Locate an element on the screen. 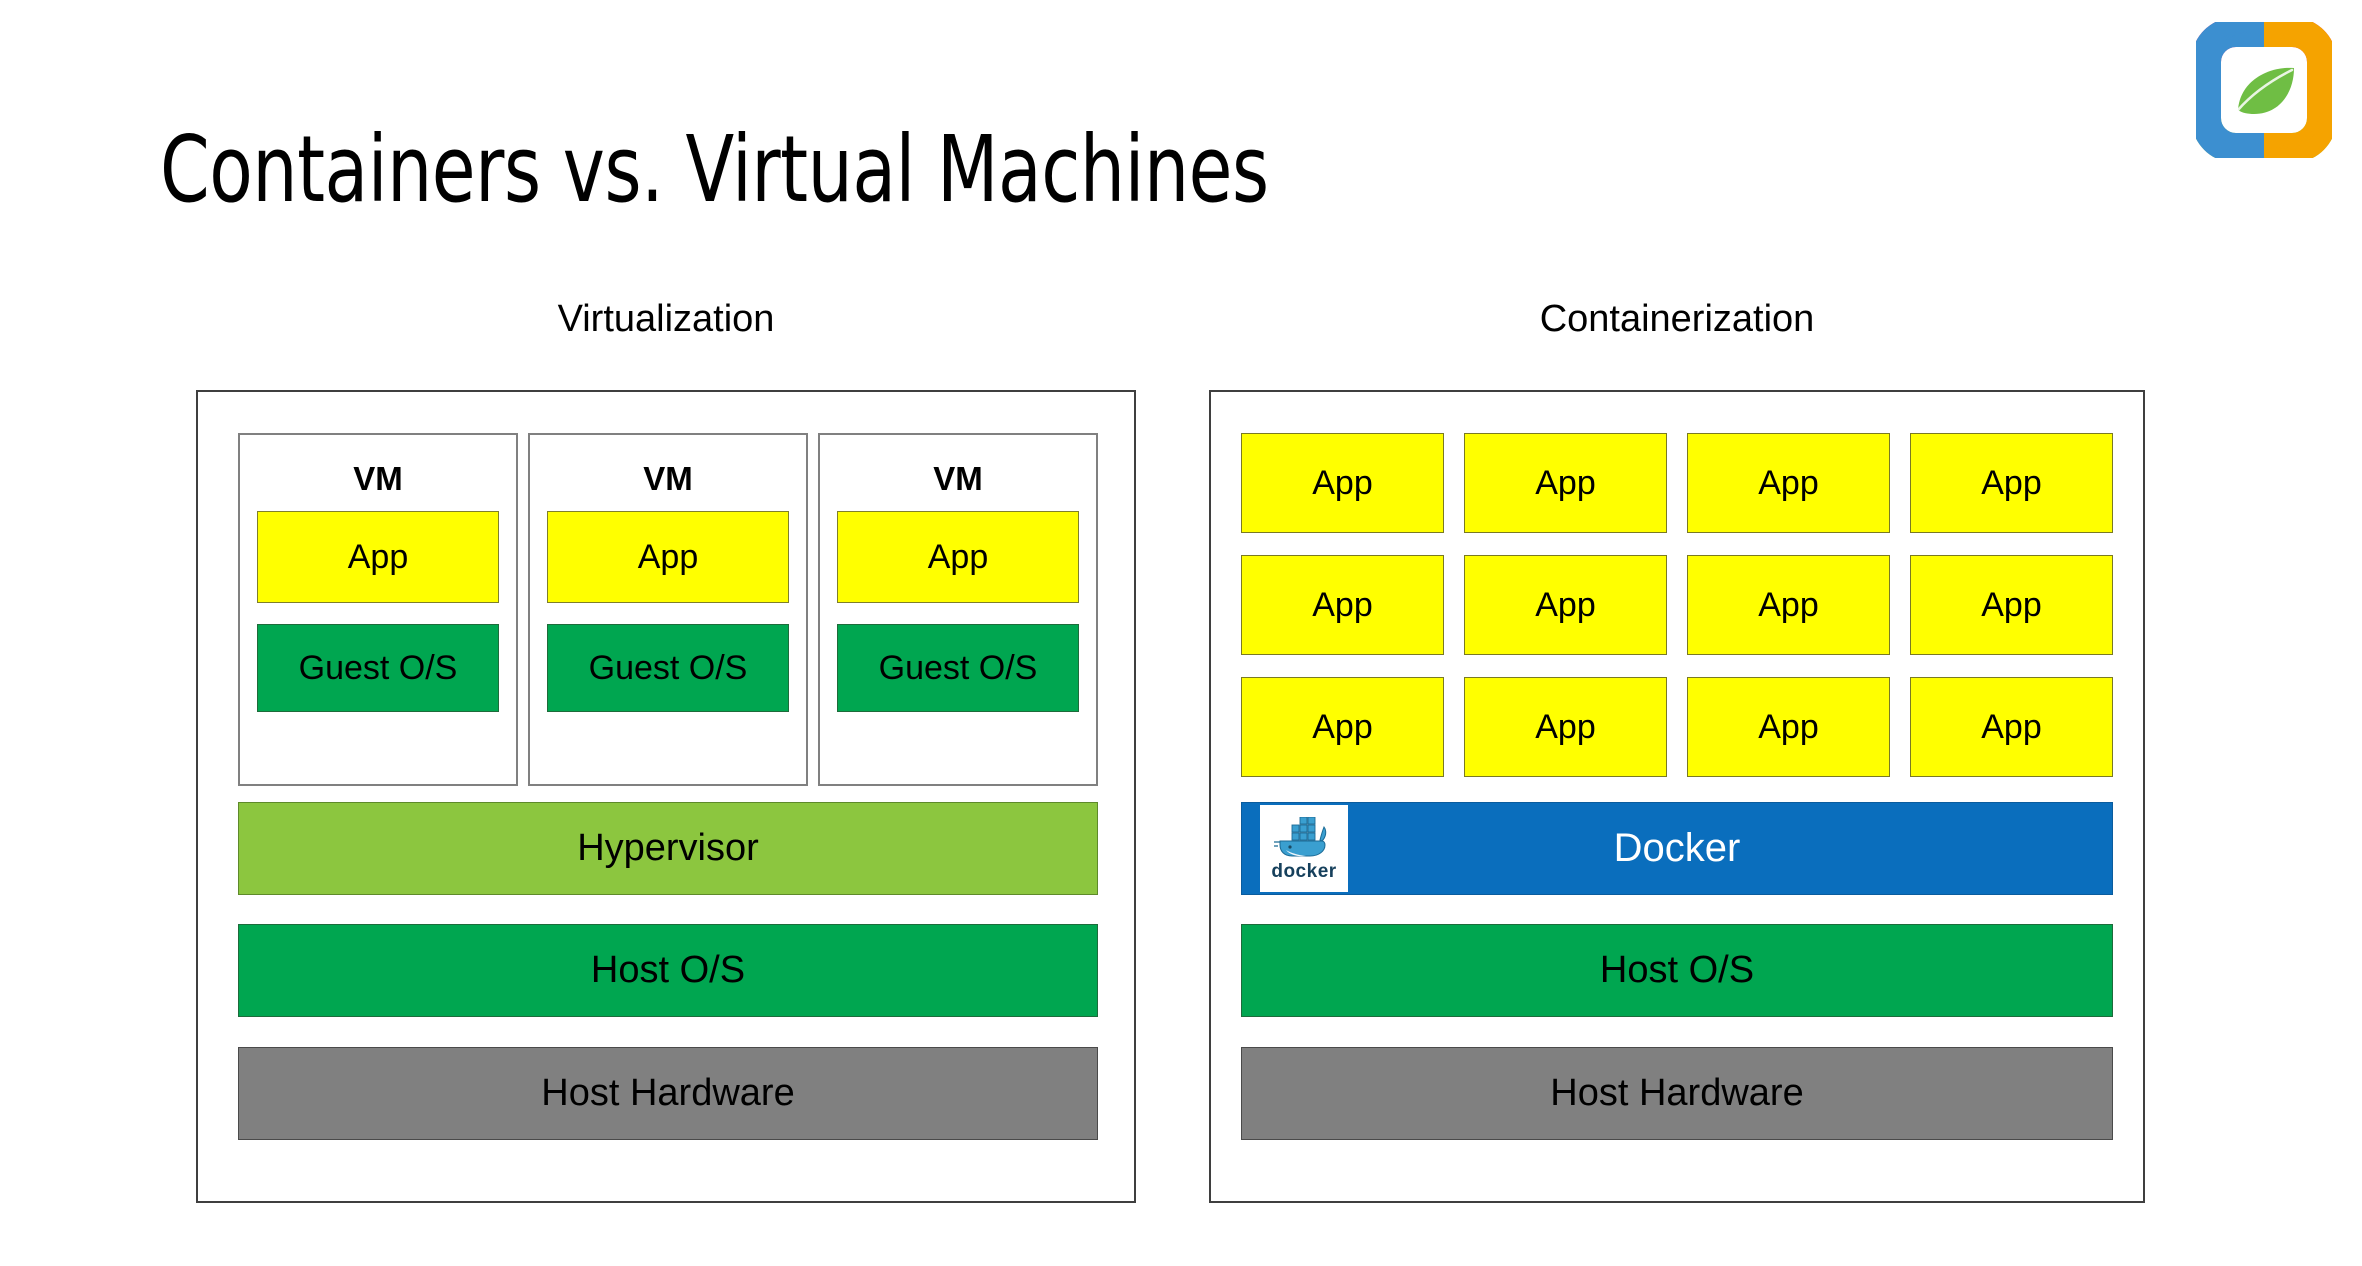 The width and height of the screenshot is (2362, 1266). docker-bar: Docker docker is located at coordinates (1677, 848).